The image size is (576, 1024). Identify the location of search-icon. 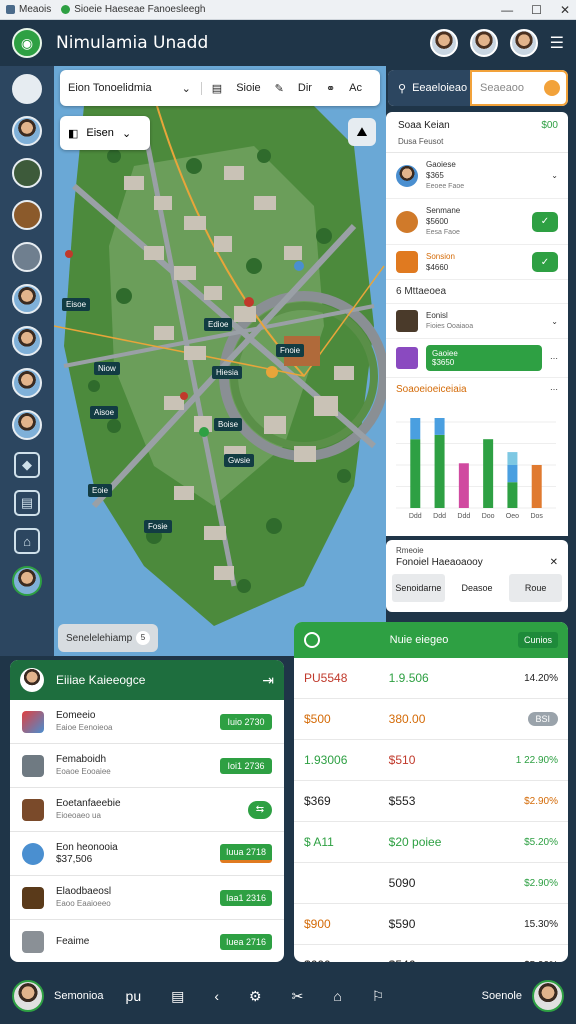
(312, 640).